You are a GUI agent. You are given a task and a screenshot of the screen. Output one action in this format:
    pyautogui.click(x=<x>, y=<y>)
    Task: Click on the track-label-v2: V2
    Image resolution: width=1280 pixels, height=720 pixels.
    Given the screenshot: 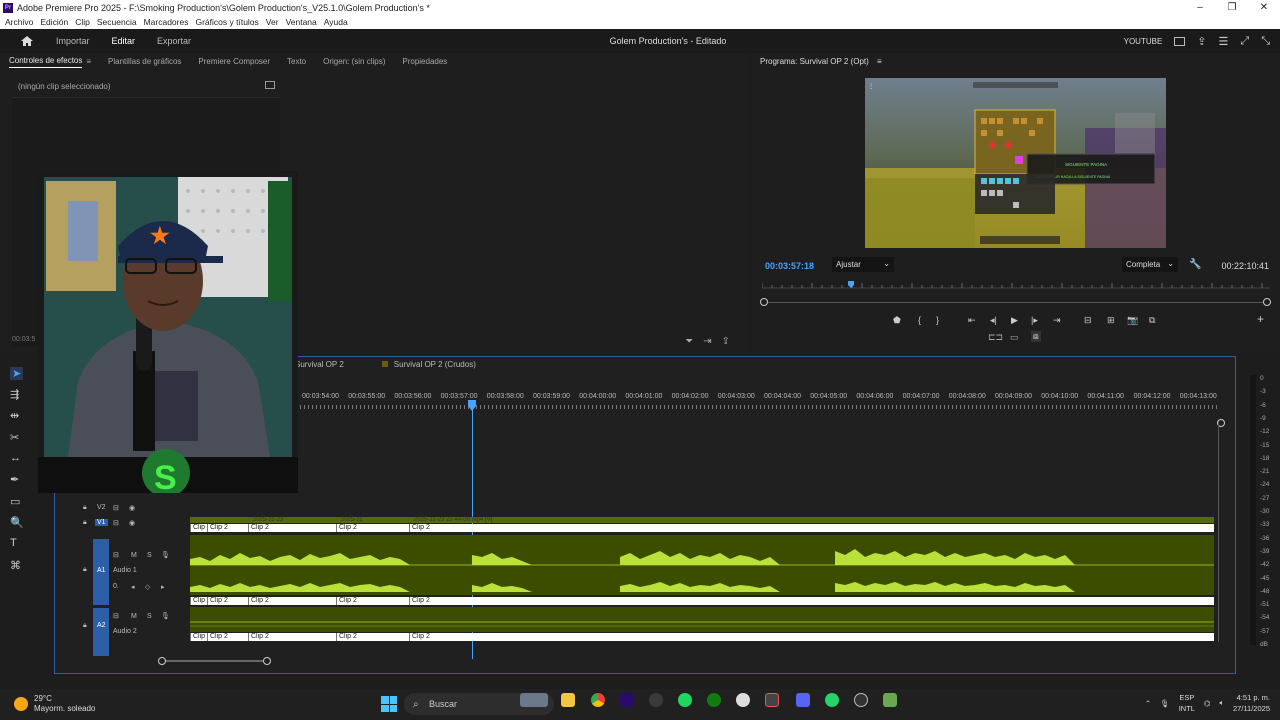 What is the action you would take?
    pyautogui.click(x=101, y=507)
    